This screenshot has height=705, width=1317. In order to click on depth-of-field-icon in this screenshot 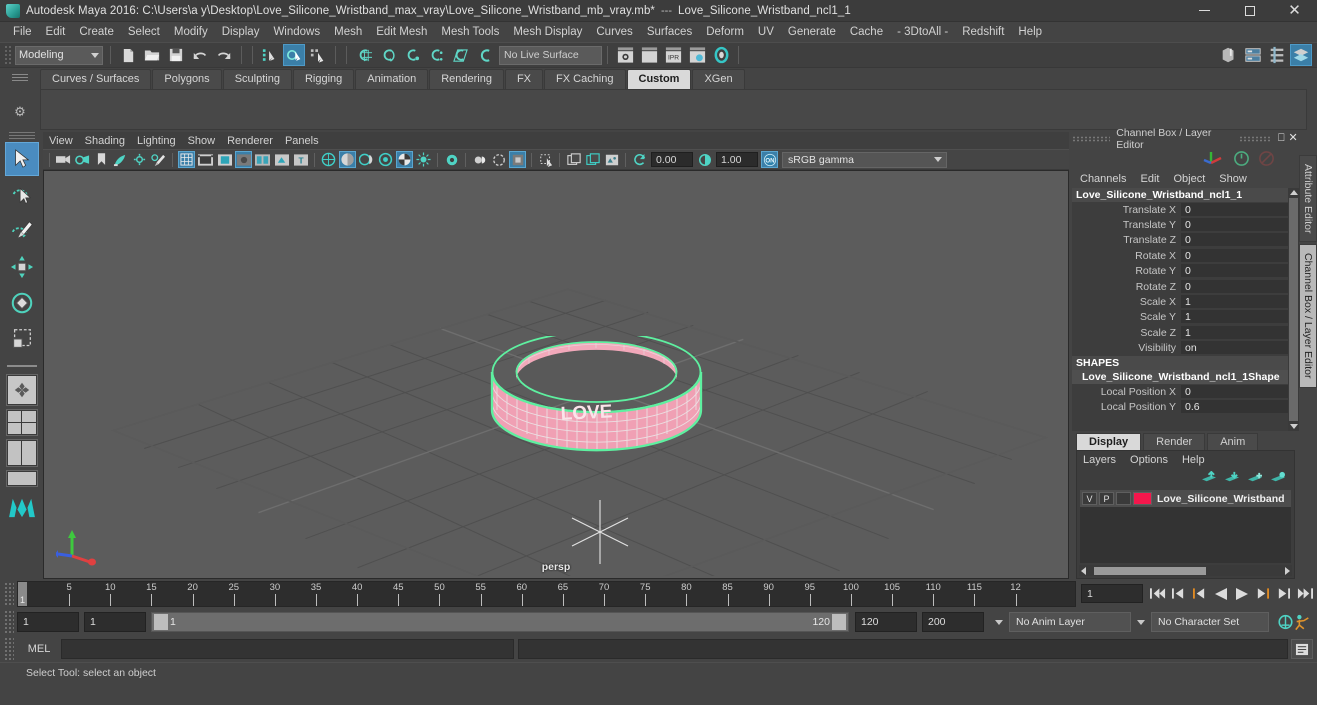, I will do `click(517, 159)`.